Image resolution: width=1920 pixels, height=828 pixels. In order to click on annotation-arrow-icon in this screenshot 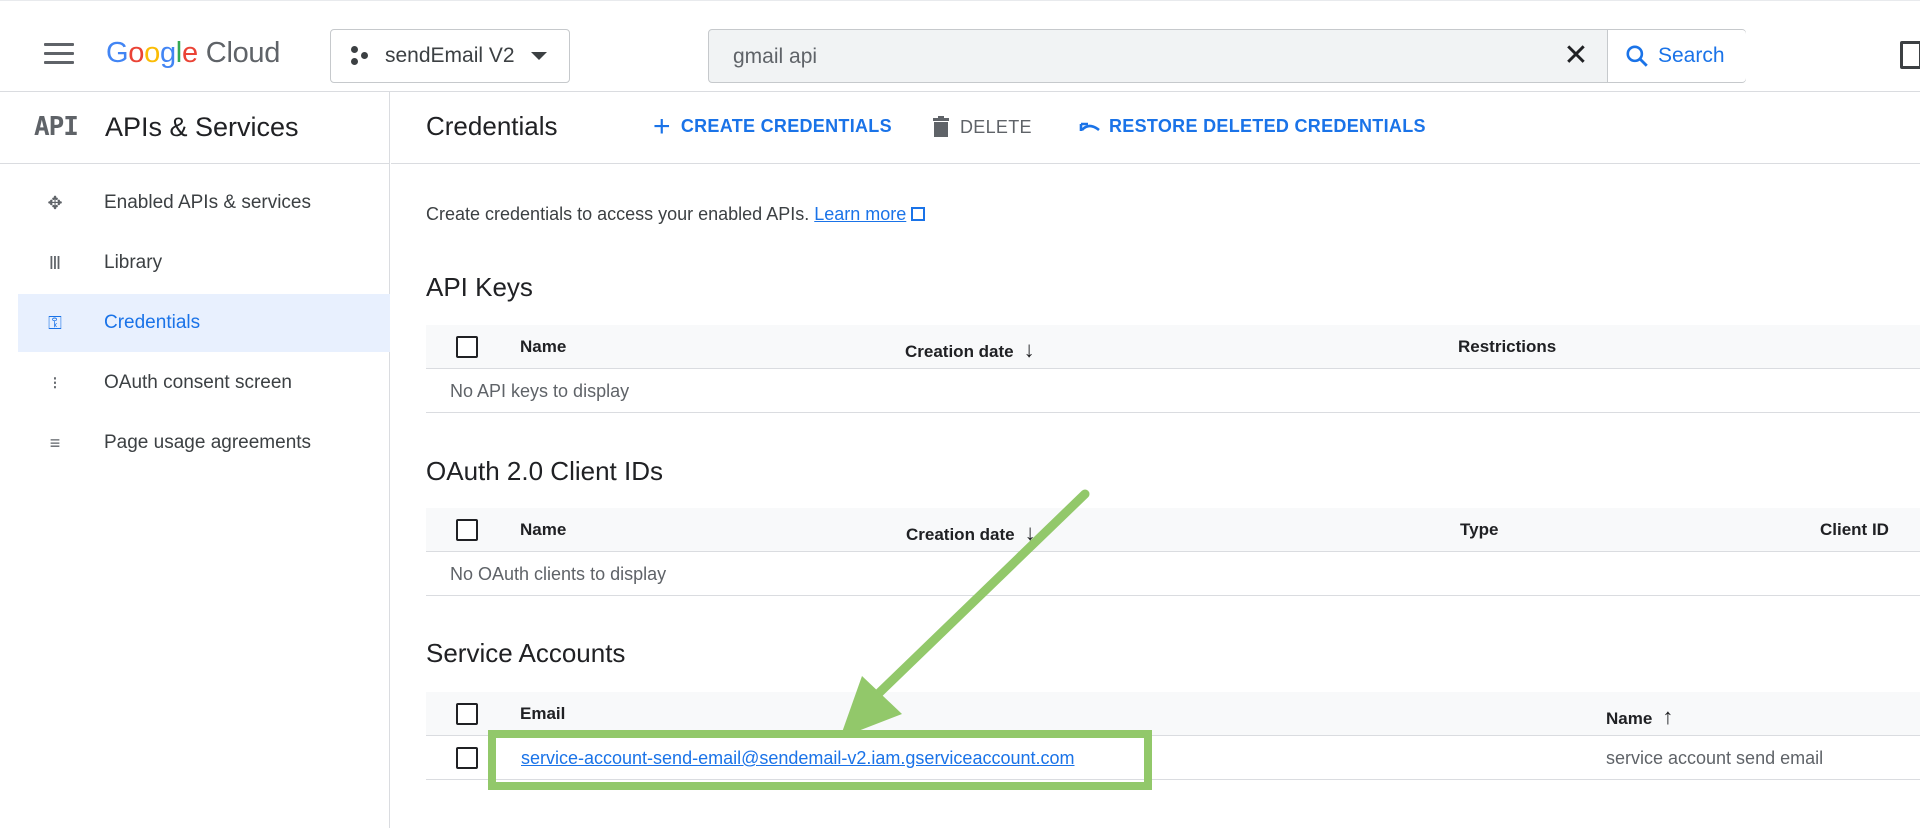, I will do `click(965, 613)`.